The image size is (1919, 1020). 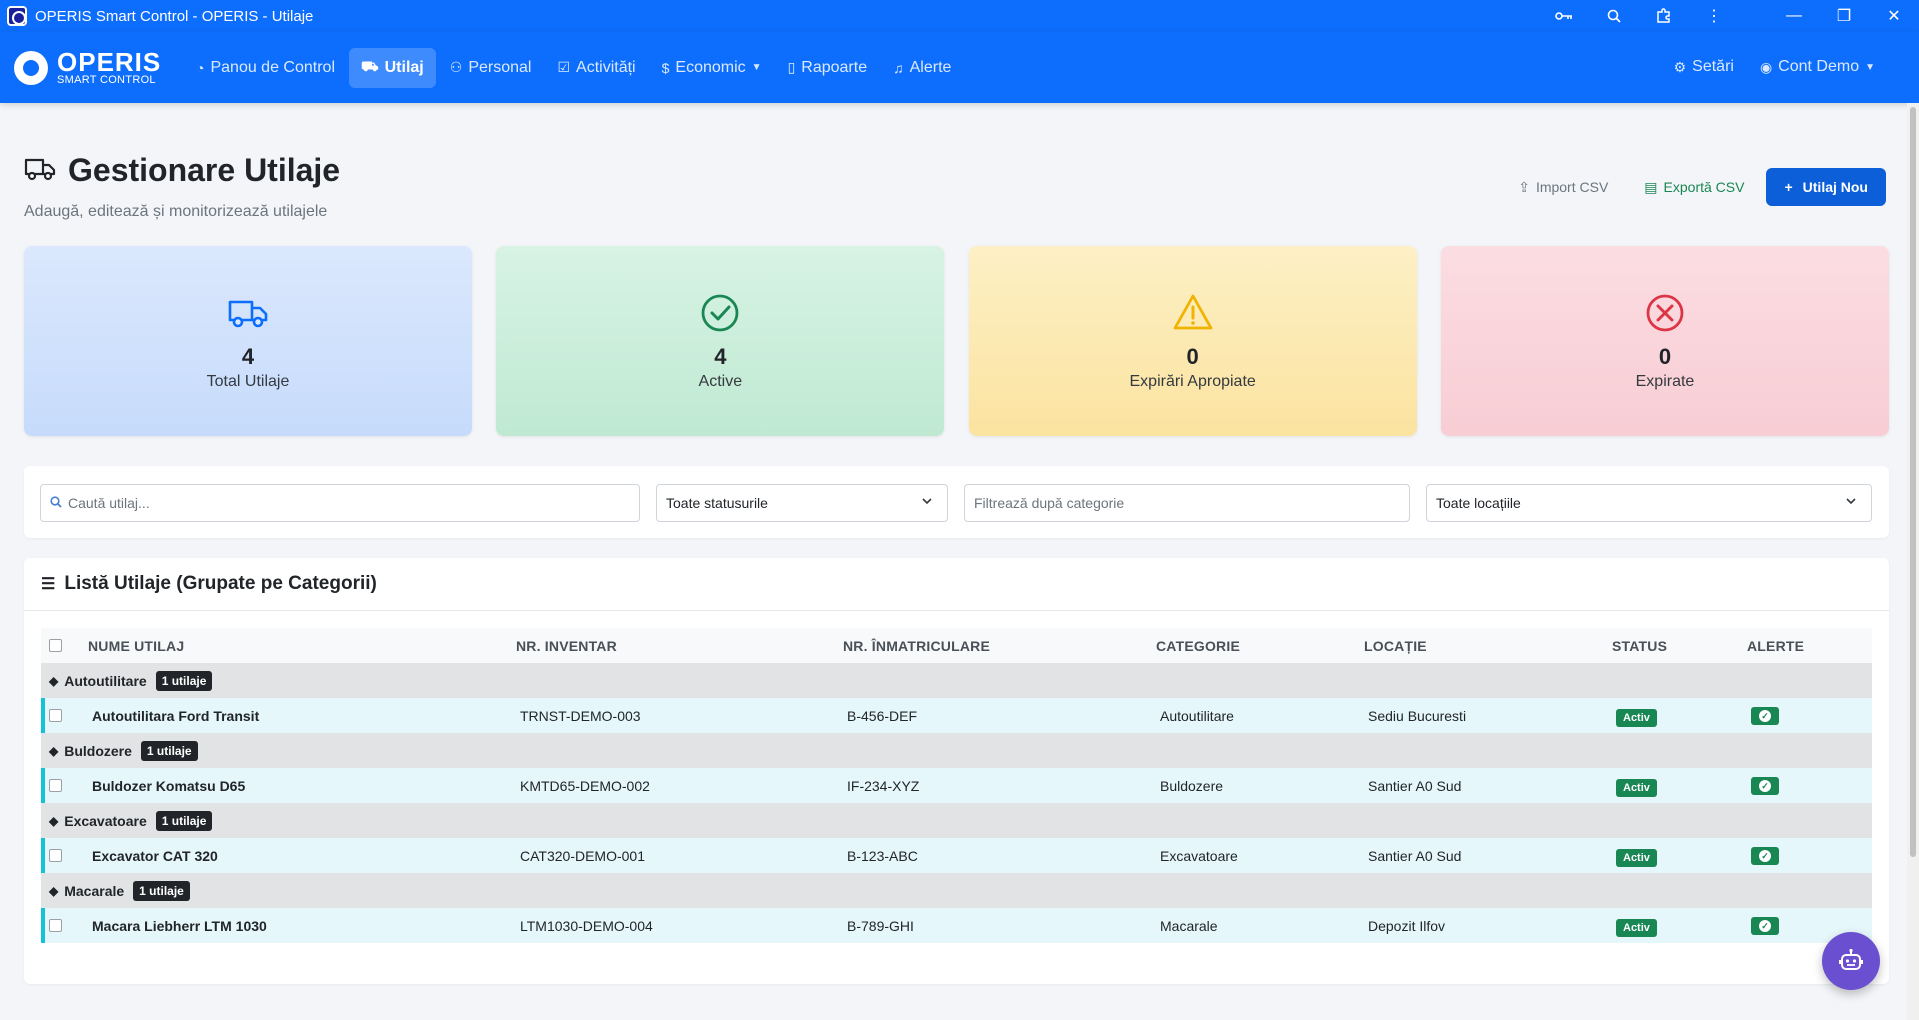 I want to click on cell-plate: B-456-DEF, so click(x=882, y=715).